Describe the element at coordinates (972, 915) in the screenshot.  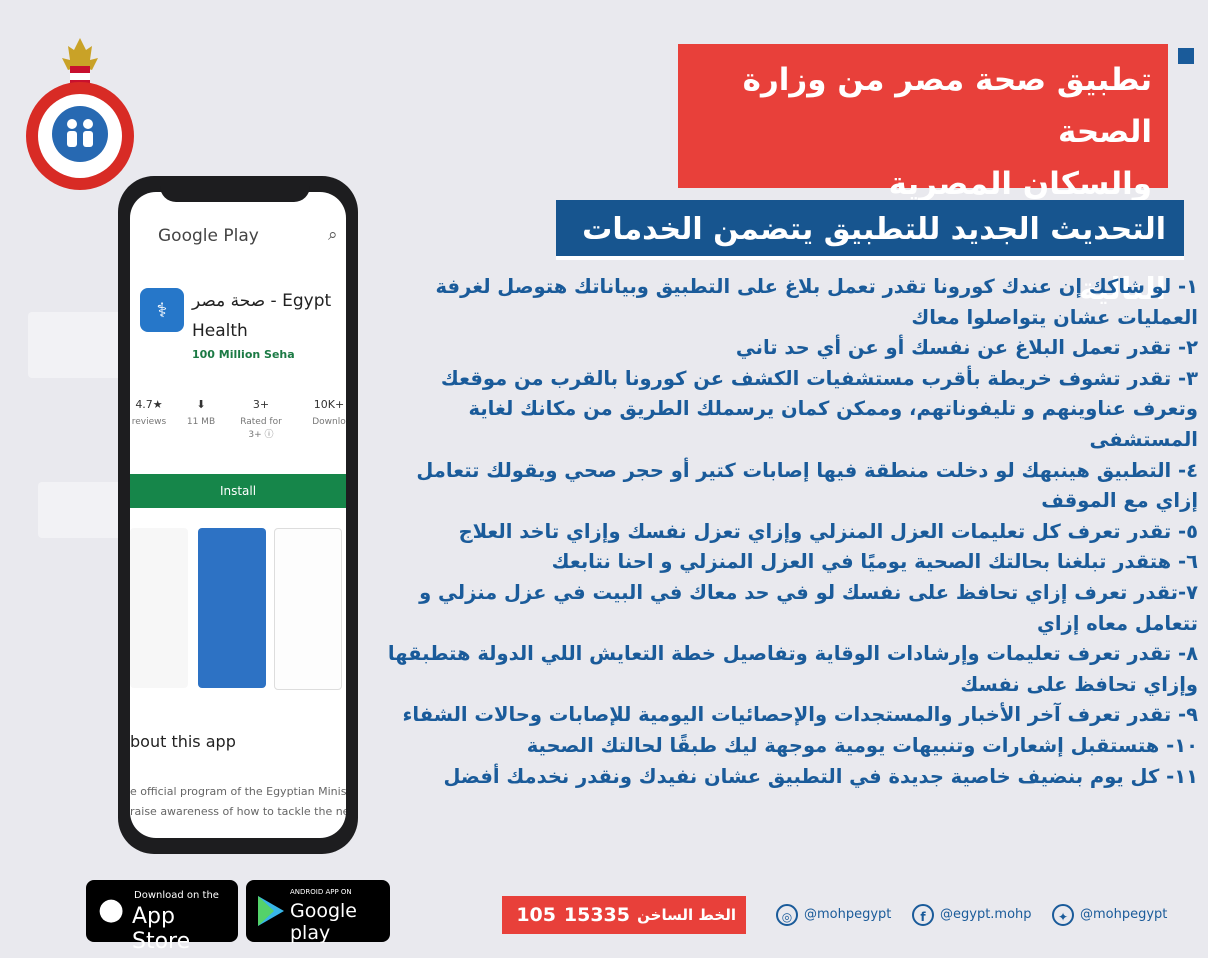
I see `facebook-handle: f @egypt.mohp` at that location.